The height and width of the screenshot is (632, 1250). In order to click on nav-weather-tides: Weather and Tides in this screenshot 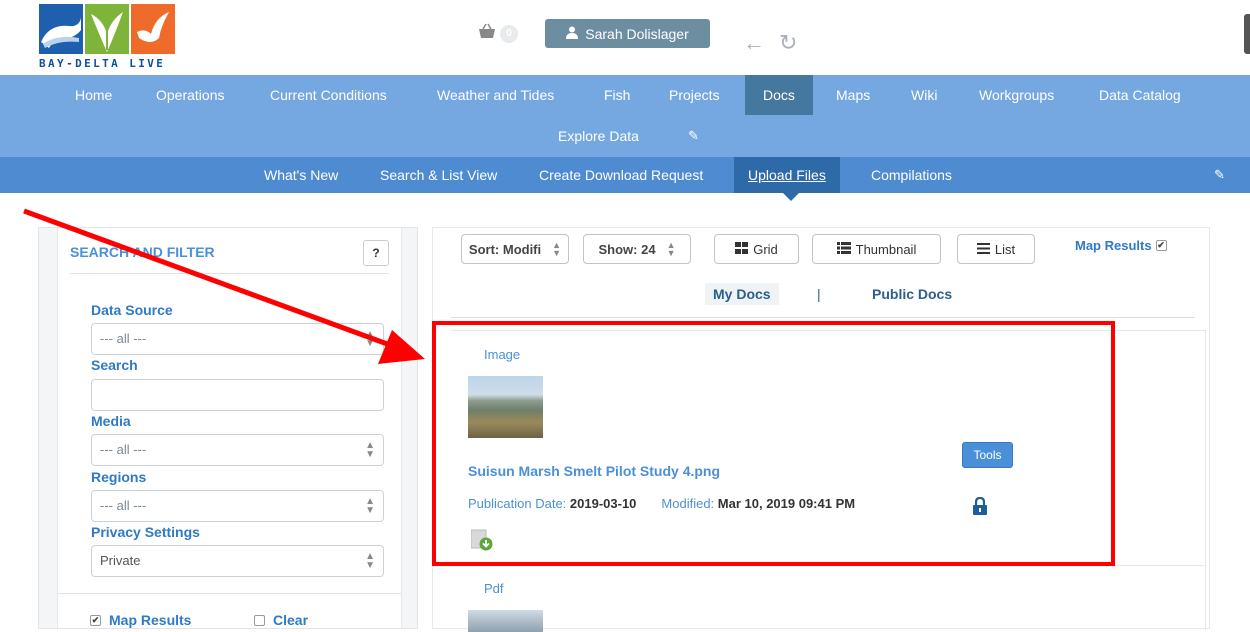, I will do `click(495, 95)`.